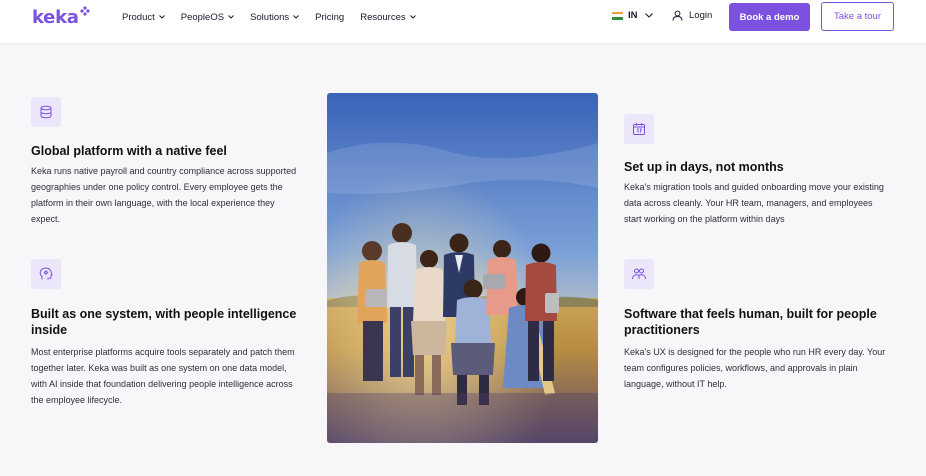 This screenshot has width=926, height=476. Describe the element at coordinates (202, 17) in the screenshot. I see `nav-peopleos-label: PeopleOS` at that location.